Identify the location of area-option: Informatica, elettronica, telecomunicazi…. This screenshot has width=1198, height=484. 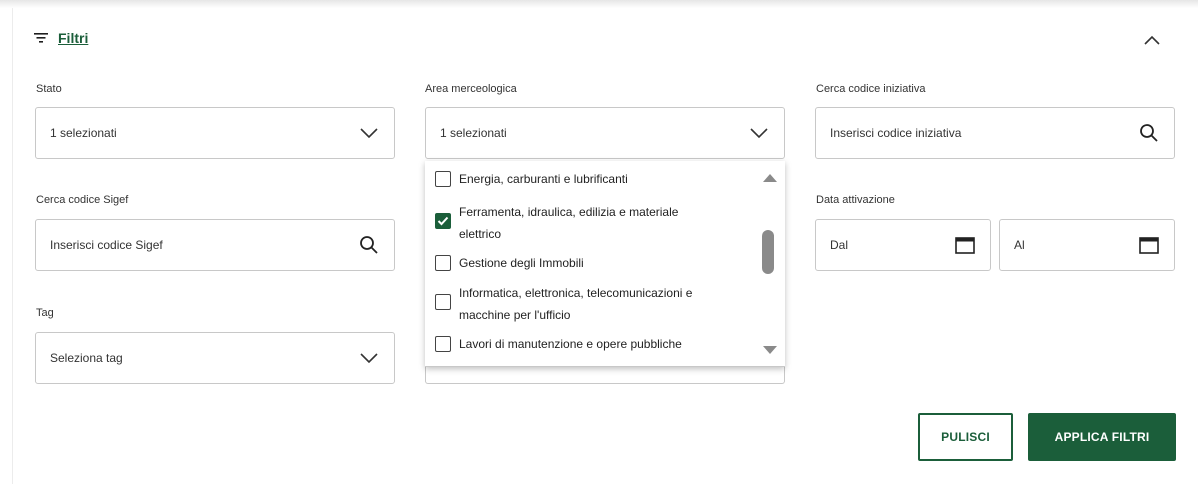
(595, 304).